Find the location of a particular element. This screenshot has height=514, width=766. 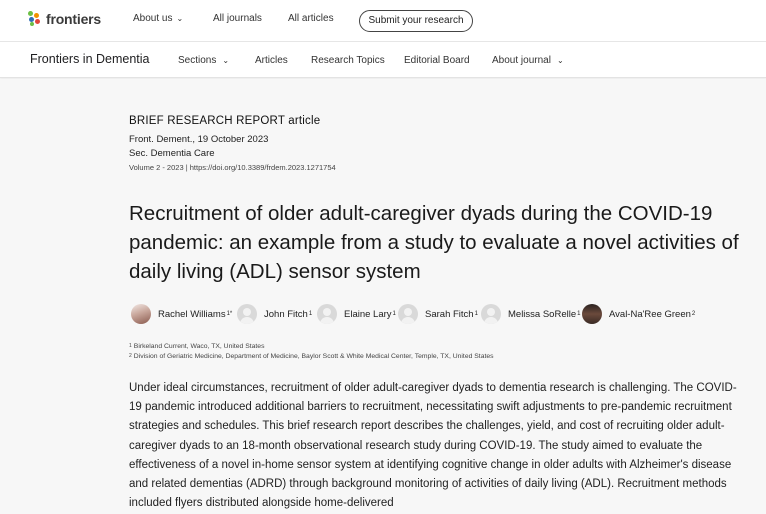

author-affiliation-sup: 2 is located at coordinates (693, 314).